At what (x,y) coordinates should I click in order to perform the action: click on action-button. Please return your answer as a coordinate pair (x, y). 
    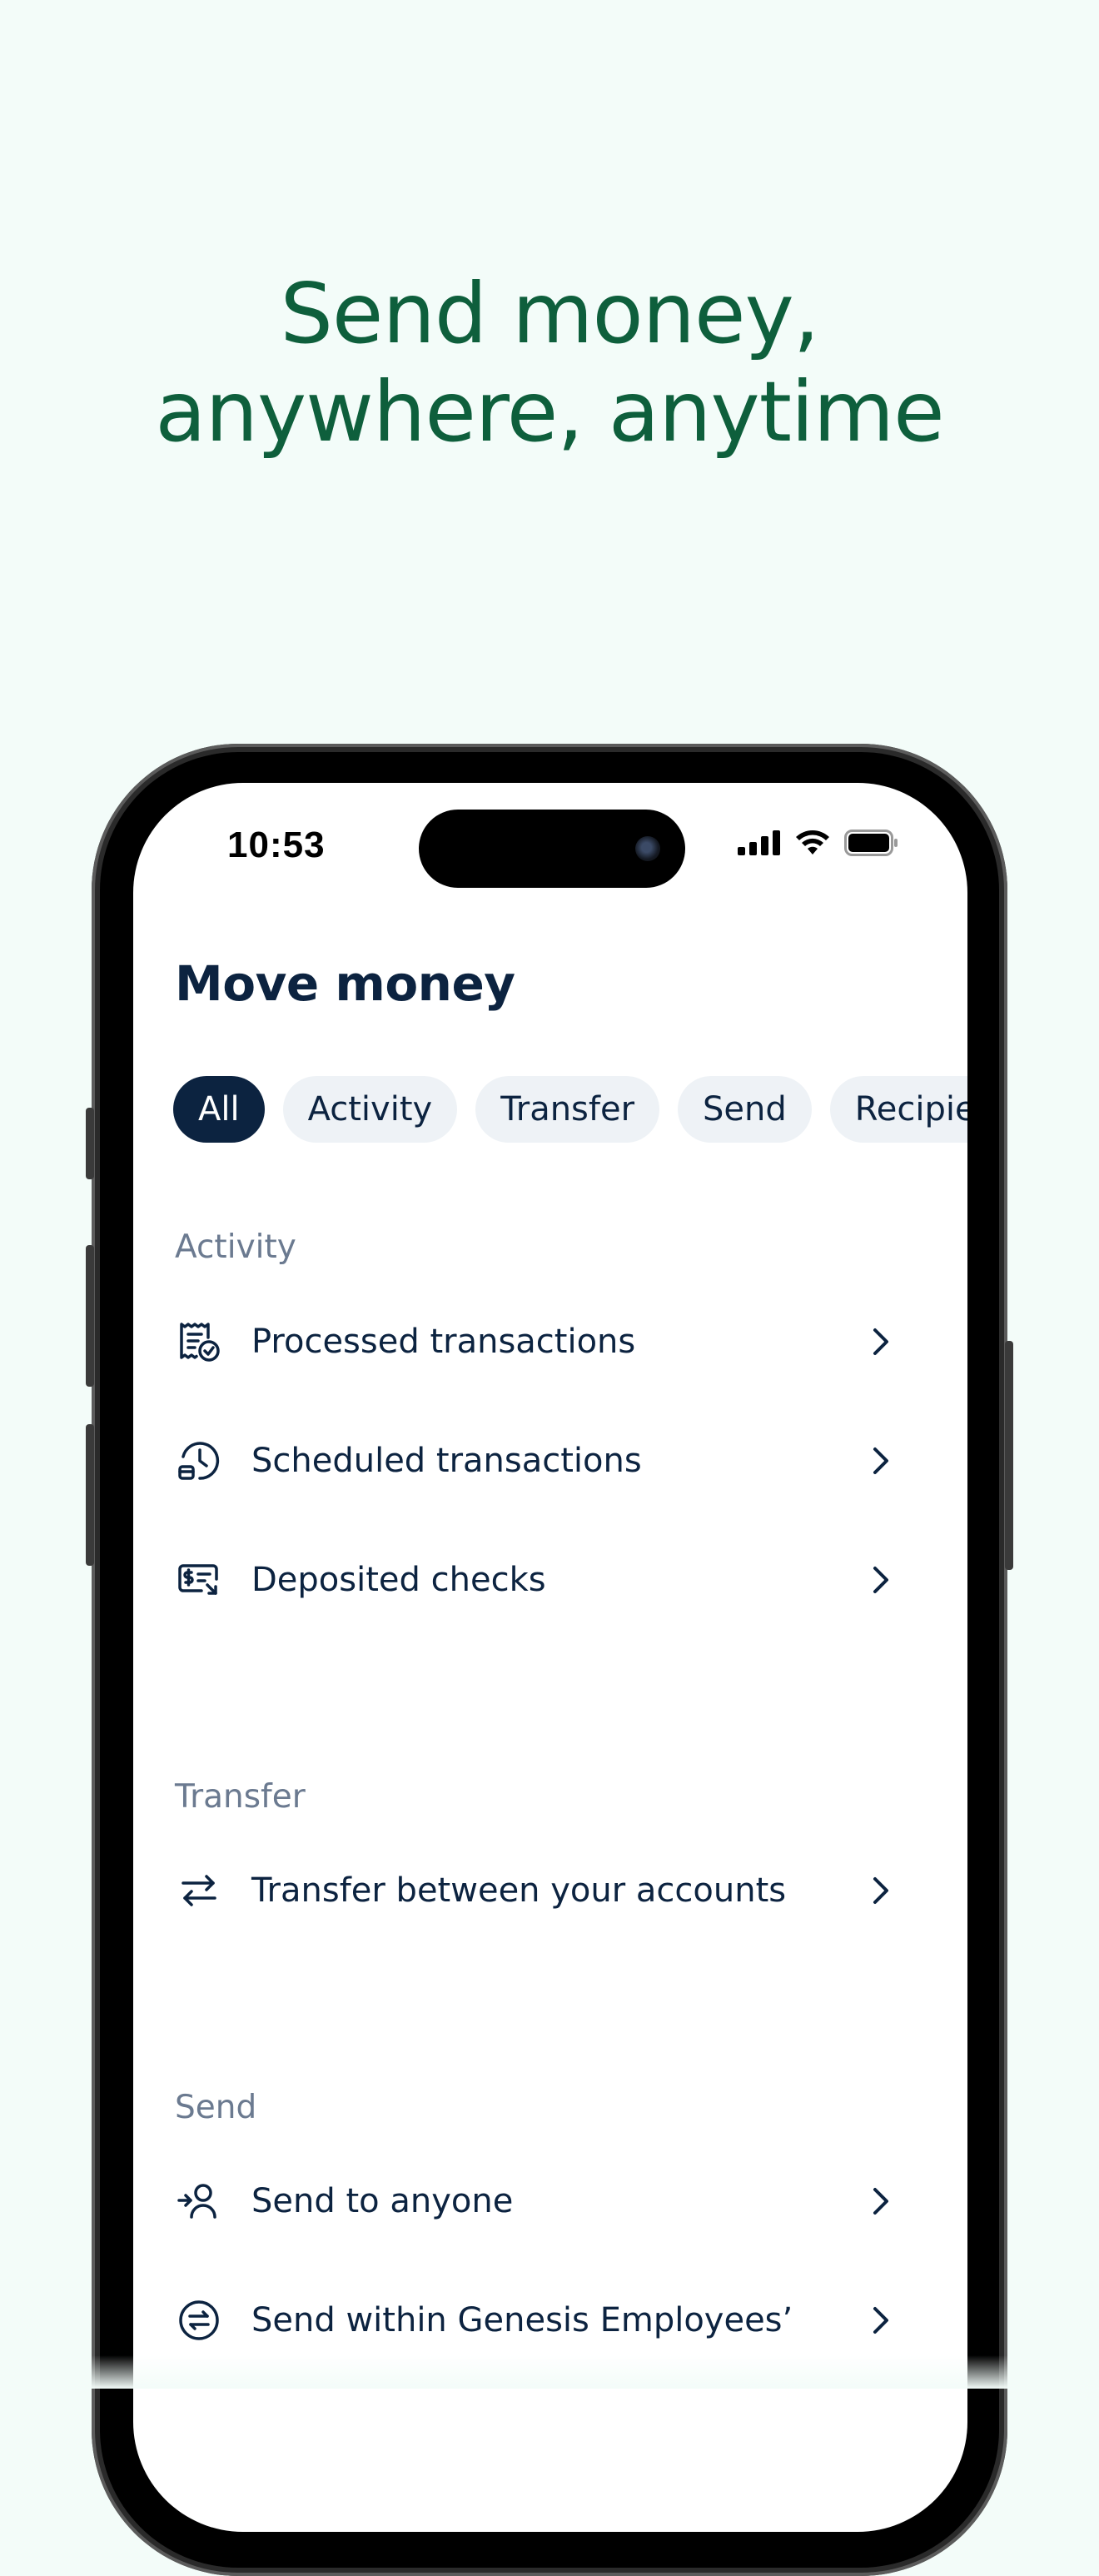
    Looking at the image, I should click on (90, 1143).